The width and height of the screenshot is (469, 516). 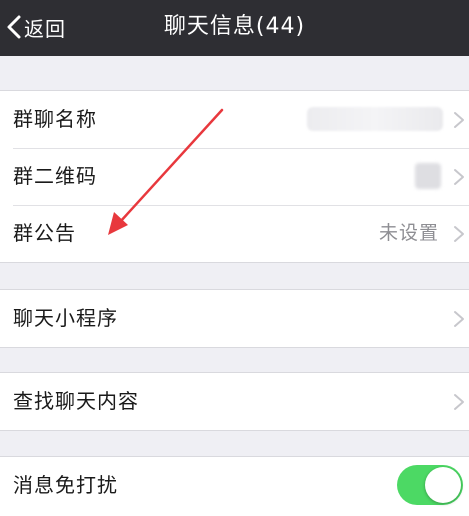 What do you see at coordinates (65, 318) in the screenshot?
I see `row-label: 聊天小程序` at bounding box center [65, 318].